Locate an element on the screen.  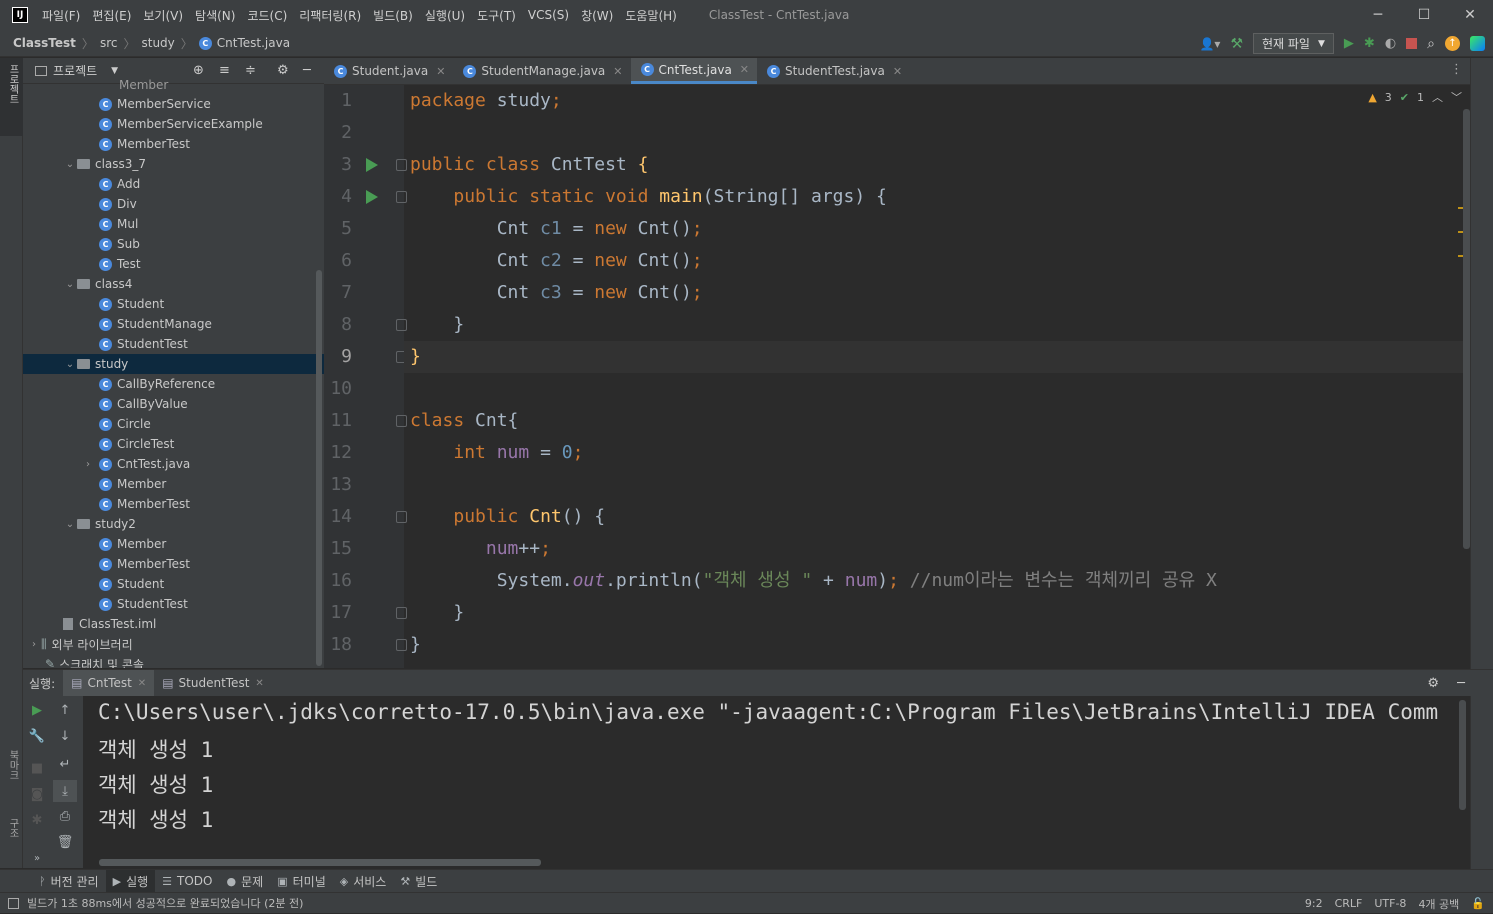
tree-item: C Add is located at coordinates (173, 184).